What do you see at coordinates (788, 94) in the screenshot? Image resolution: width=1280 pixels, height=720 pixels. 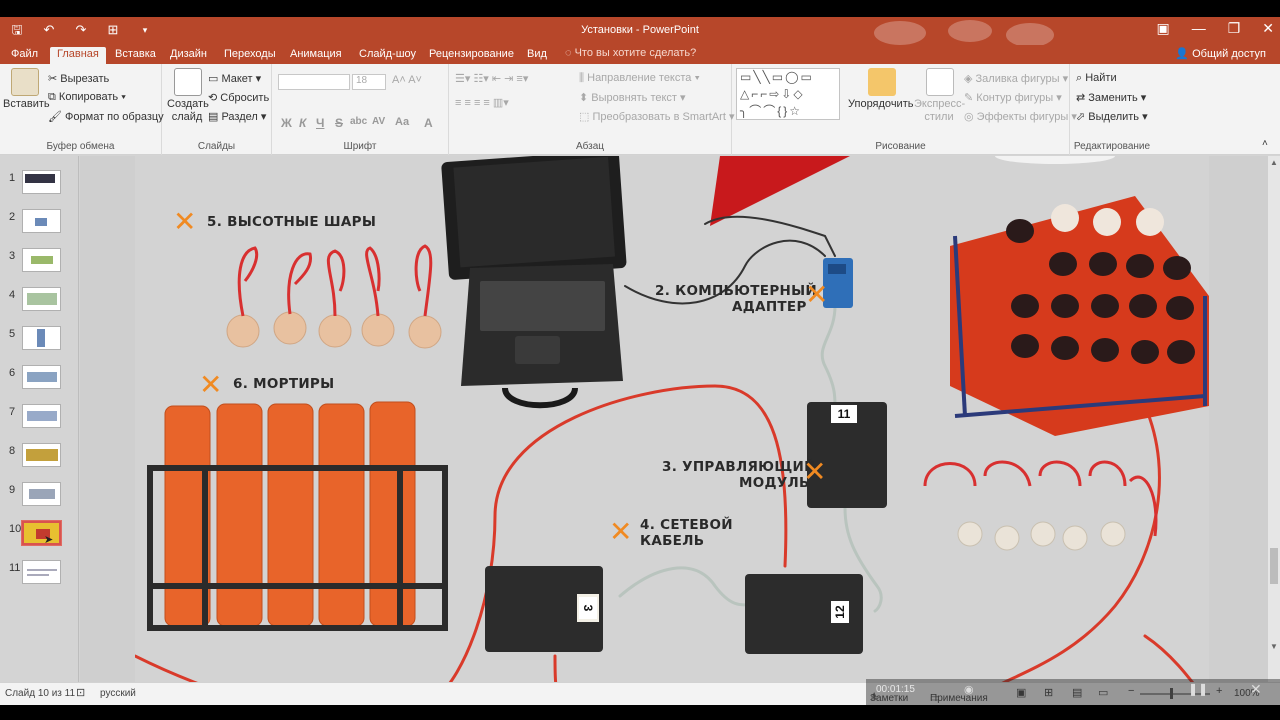 I see `shapes-gallery: ▭╲╲▭◯▭ △⌐⌐⇨⇩◇ ╮⌒⌒{}☆` at bounding box center [788, 94].